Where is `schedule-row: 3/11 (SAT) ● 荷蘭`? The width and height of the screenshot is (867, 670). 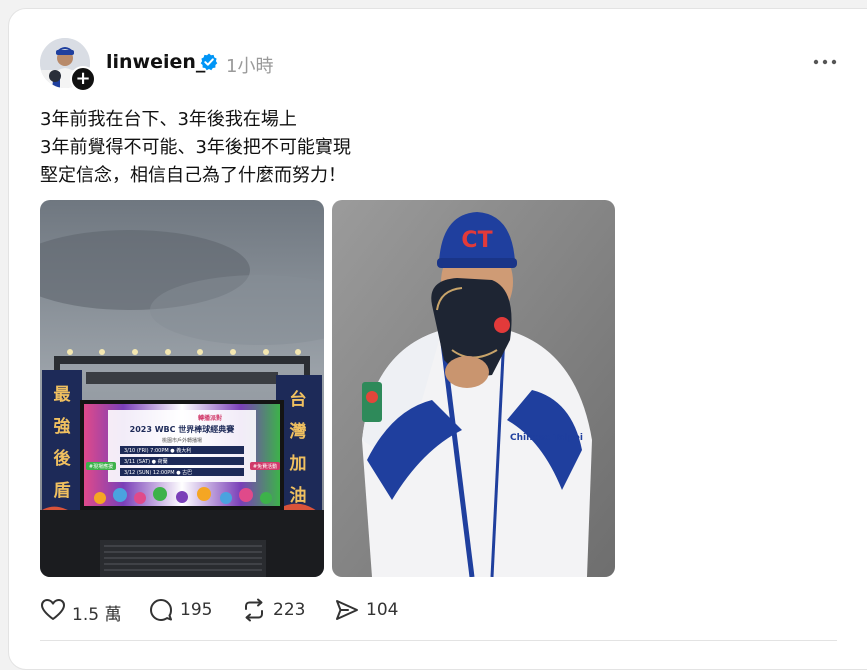 schedule-row: 3/11 (SAT) ● 荷蘭 is located at coordinates (146, 461).